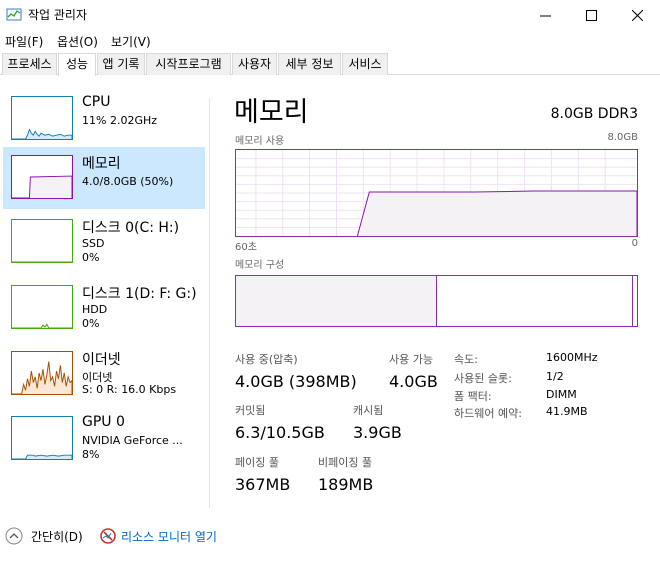 Image resolution: width=660 pixels, height=565 pixels. Describe the element at coordinates (260, 141) in the screenshot. I see `memory-usage-label: 메모리 사용` at that location.